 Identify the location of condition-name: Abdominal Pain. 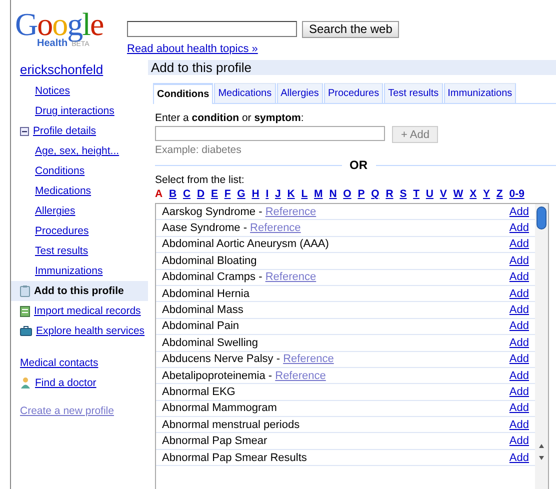
(201, 326).